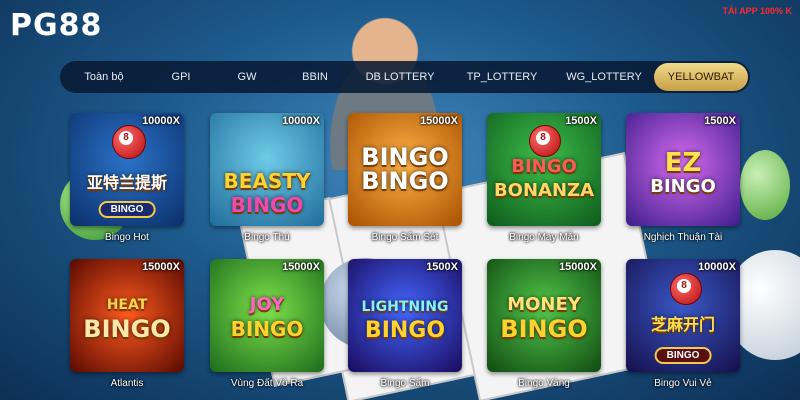 This screenshot has width=800, height=400. What do you see at coordinates (682, 324) in the screenshot?
I see `game-art-title: 芝麻开门` at bounding box center [682, 324].